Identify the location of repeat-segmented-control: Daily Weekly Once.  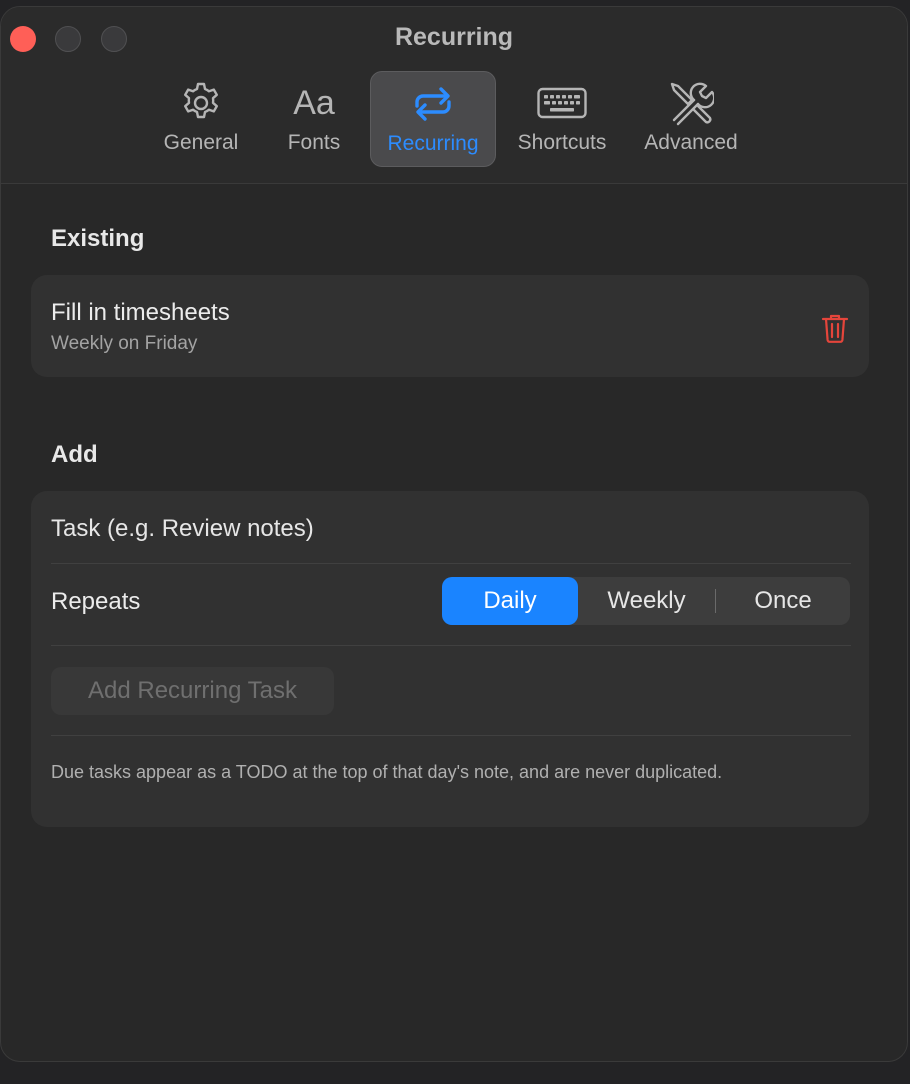
(646, 601).